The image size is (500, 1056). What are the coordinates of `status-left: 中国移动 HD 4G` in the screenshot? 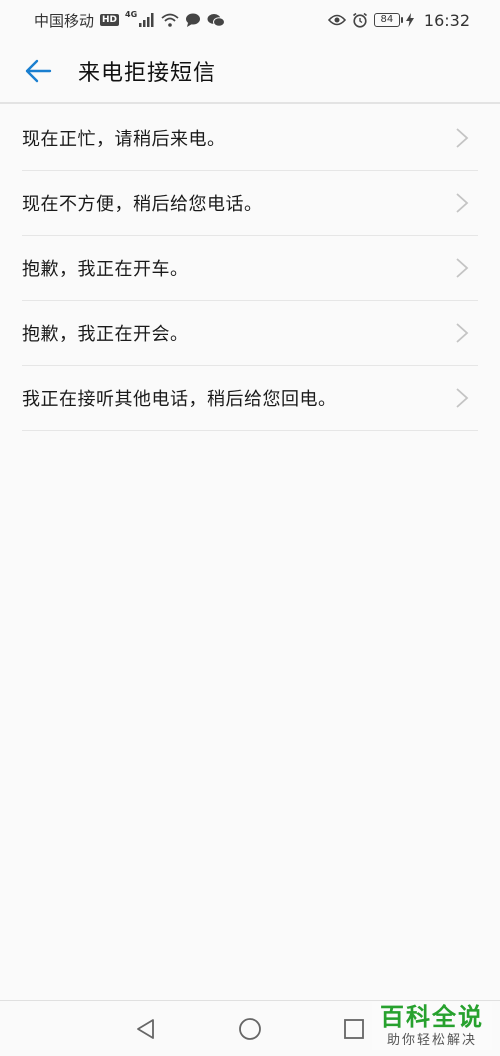 It's located at (130, 20).